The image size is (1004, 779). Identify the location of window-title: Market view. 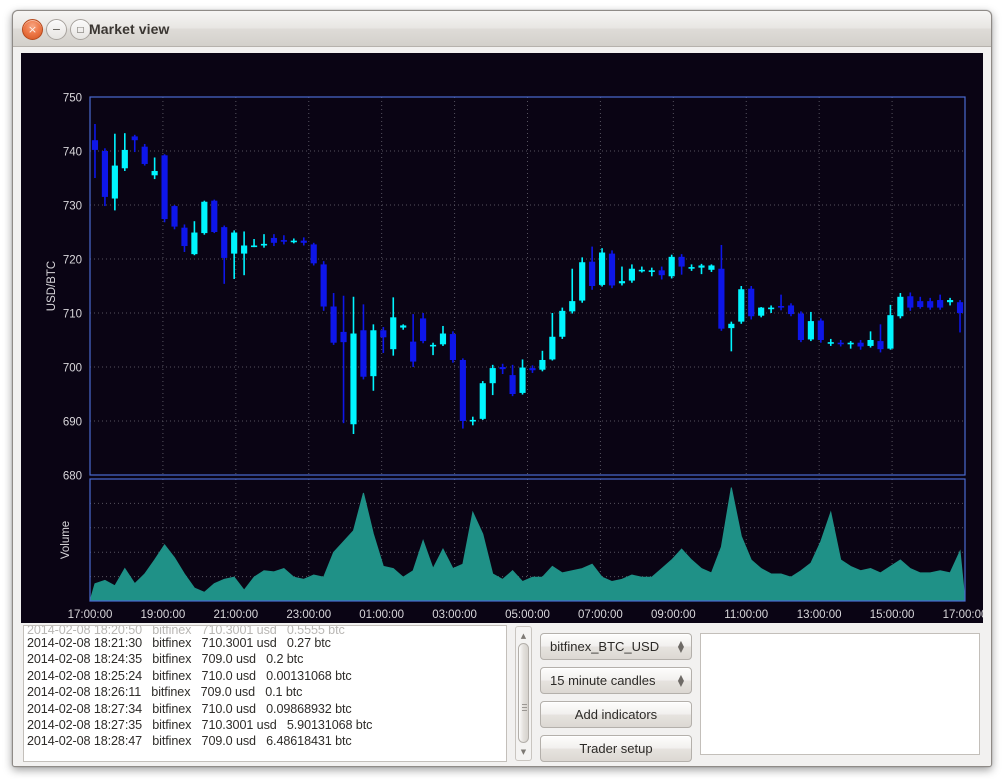
(129, 29).